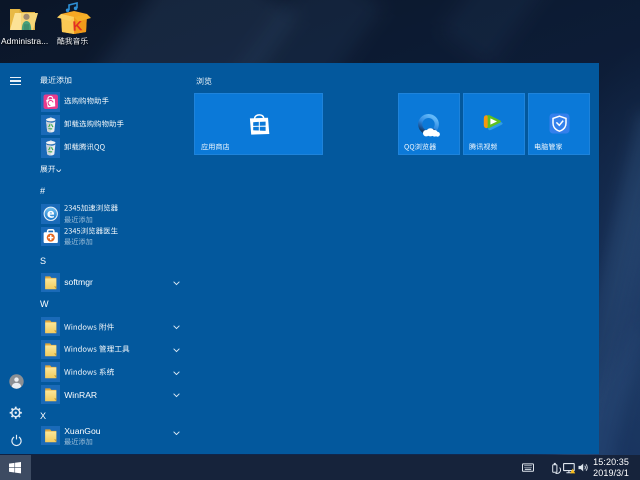  What do you see at coordinates (77, 26) in the screenshot?
I see `svg-text: K` at bounding box center [77, 26].